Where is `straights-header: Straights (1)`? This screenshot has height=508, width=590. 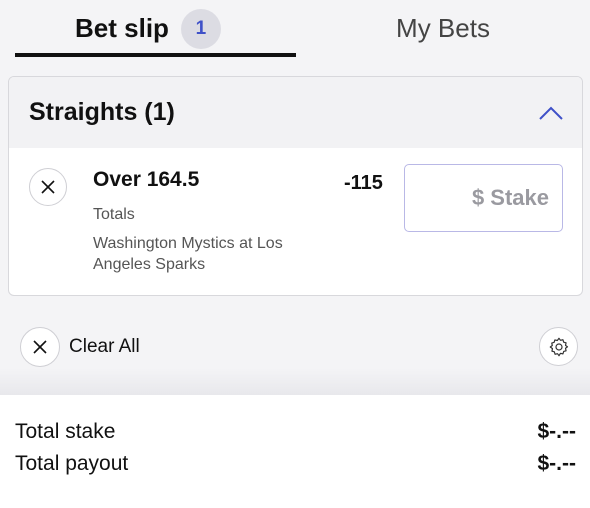 straights-header: Straights (1) is located at coordinates (295, 112).